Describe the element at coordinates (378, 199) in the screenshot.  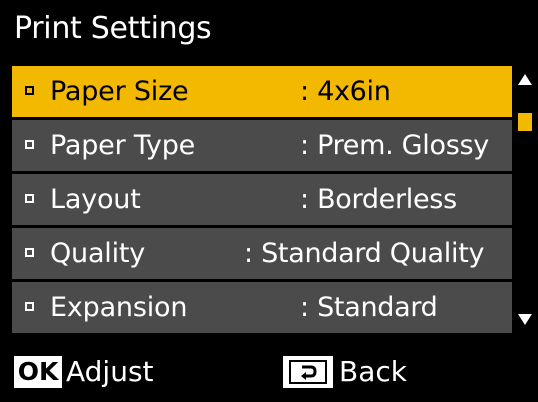
I see `setting-value: : Borderless` at that location.